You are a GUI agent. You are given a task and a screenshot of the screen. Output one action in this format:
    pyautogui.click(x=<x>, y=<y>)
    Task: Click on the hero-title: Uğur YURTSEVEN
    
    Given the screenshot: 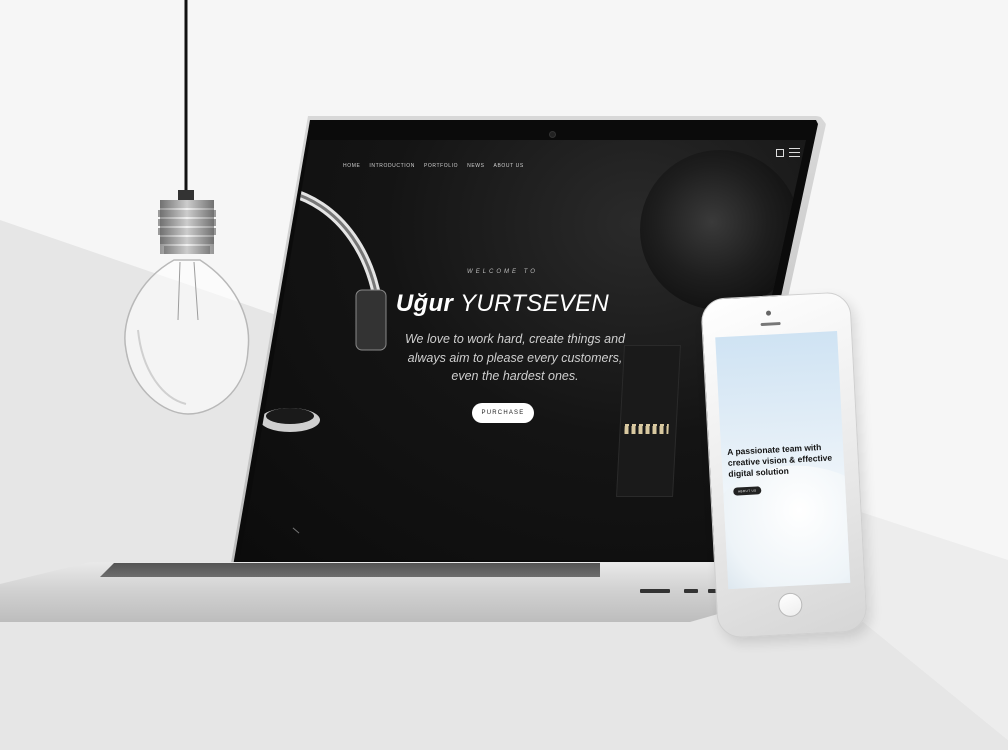 What is the action you would take?
    pyautogui.click(x=502, y=304)
    